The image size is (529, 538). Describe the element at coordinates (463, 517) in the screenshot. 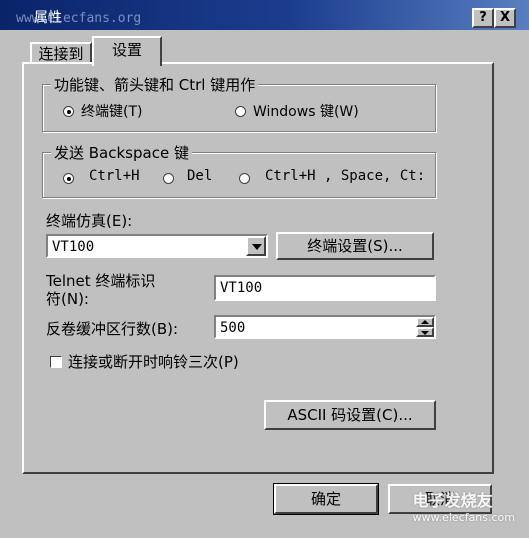

I see `watermark-url: www.elecfans.com` at that location.